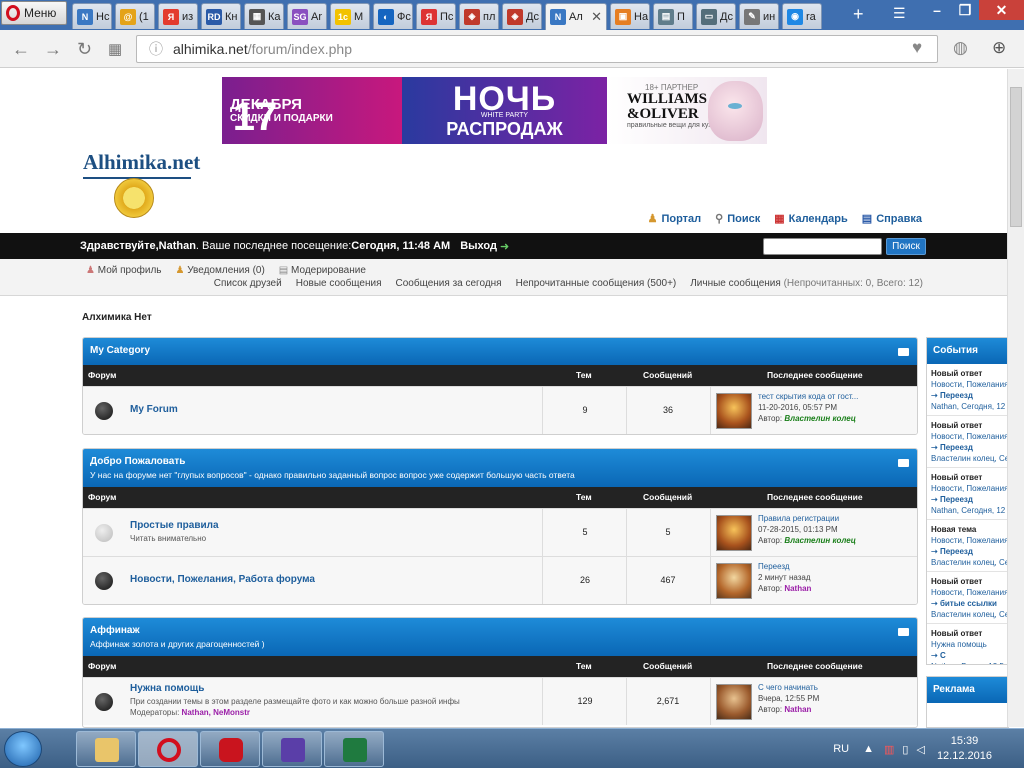  Describe the element at coordinates (892, 218) in the screenshot. I see `link-help: ▤ Справка` at that location.